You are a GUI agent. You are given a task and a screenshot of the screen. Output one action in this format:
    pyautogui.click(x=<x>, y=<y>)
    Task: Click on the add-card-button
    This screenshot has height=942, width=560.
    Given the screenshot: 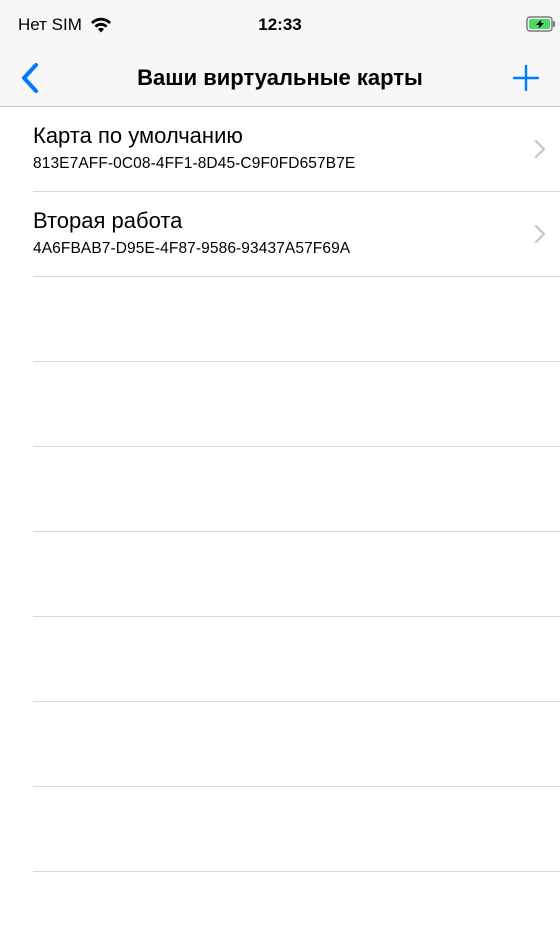 What is the action you would take?
    pyautogui.click(x=526, y=78)
    